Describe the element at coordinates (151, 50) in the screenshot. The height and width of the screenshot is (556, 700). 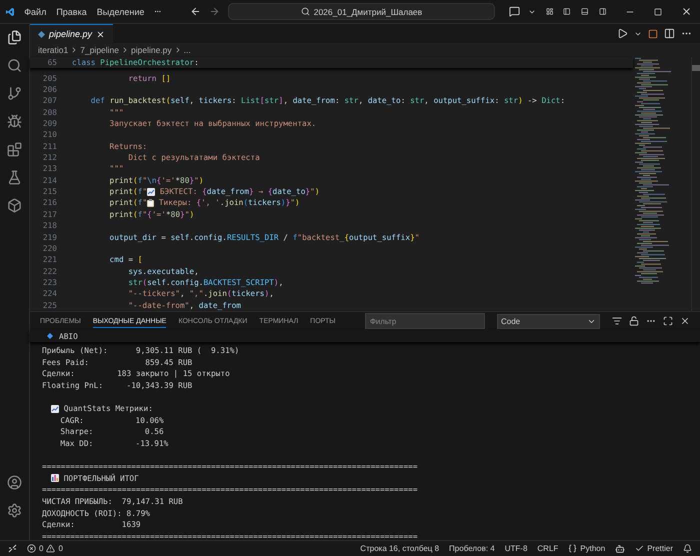
I see `breadcrumb: pipeline.py` at that location.